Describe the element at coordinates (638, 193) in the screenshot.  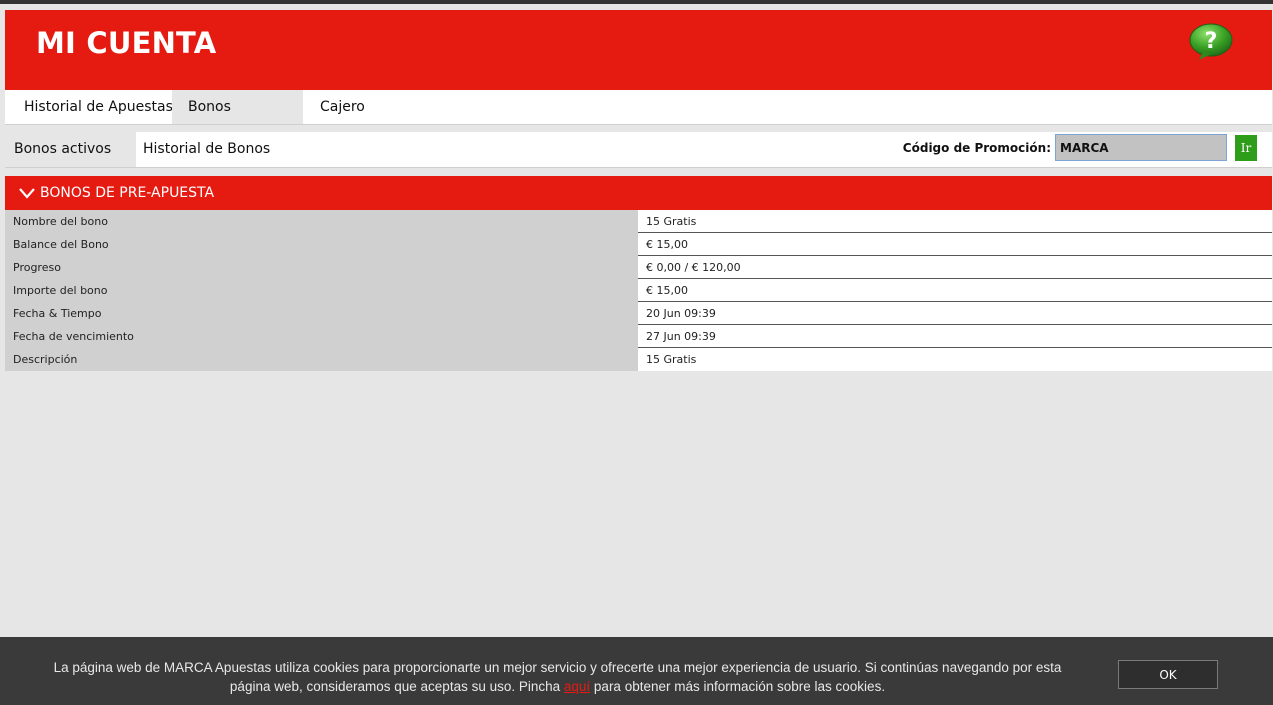
I see `section-header-pre-apuesta: BONOS DE PRE-APUESTA` at that location.